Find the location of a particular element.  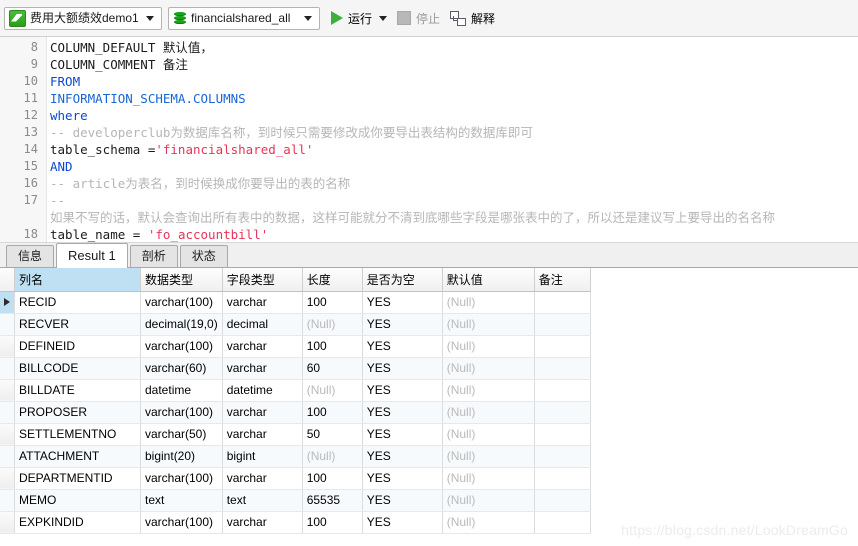

table-cell: DEPARTMENTID is located at coordinates (77, 478).